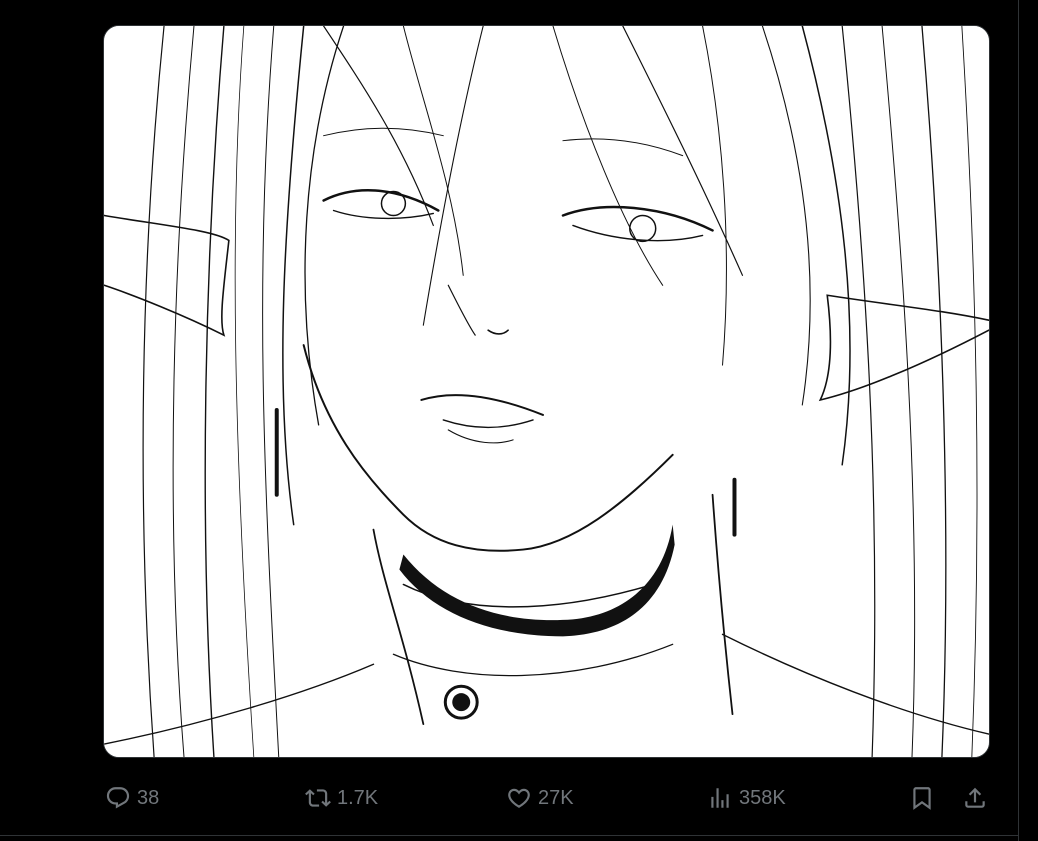 This screenshot has width=1038, height=841. Describe the element at coordinates (762, 797) in the screenshot. I see `views-count: 358K` at that location.